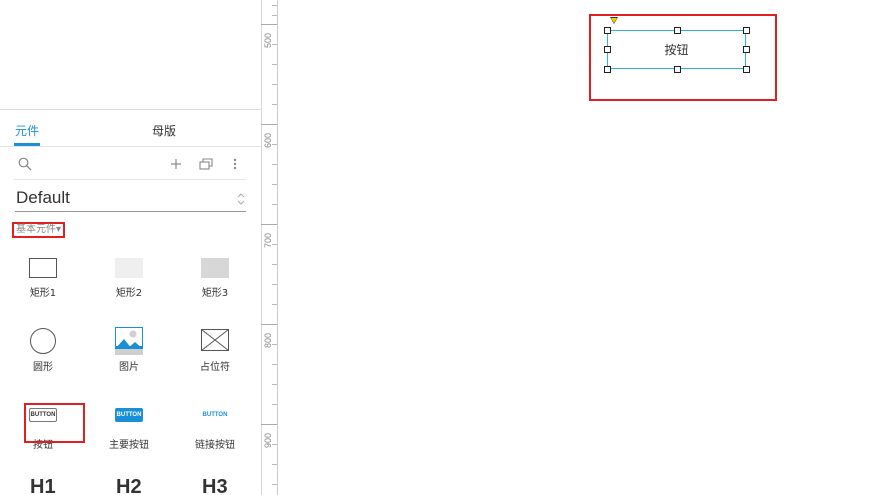 Image resolution: width=886 pixels, height=495 pixels. Describe the element at coordinates (129, 293) in the screenshot. I see `widget-label: 矩形2` at that location.